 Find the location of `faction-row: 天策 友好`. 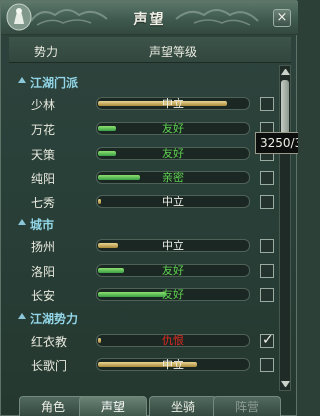

faction-row: 天策 友好 is located at coordinates (144, 153).